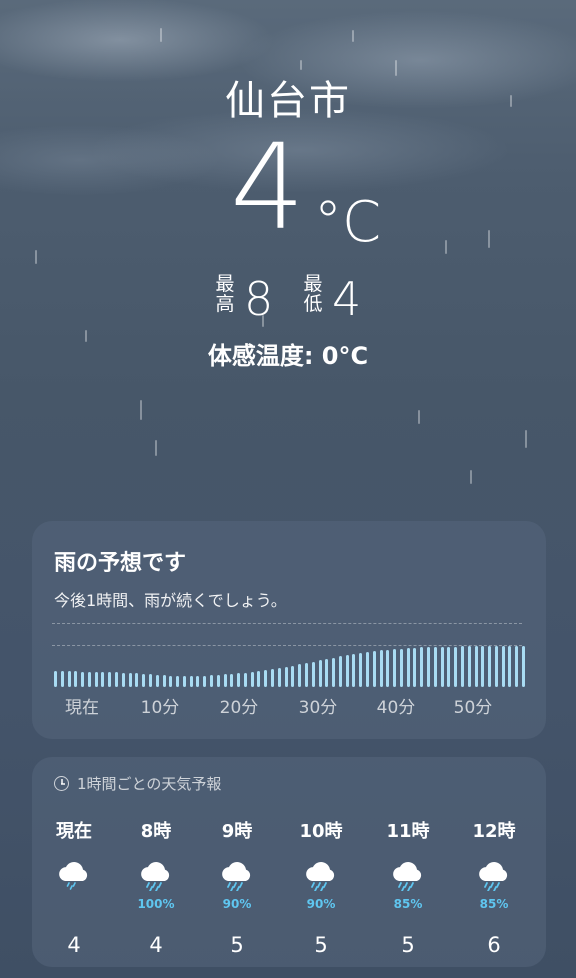  I want to click on hourly-item: 12時 85% 6, so click(494, 862).